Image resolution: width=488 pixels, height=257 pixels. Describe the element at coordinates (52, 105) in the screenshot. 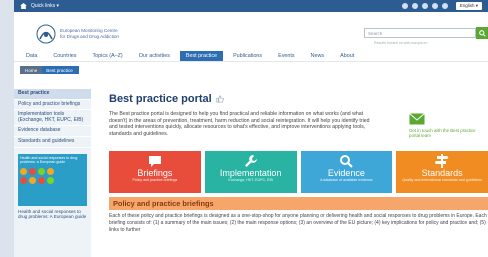

I see `sidebar-item-briefings: Policy and practice briefings` at that location.